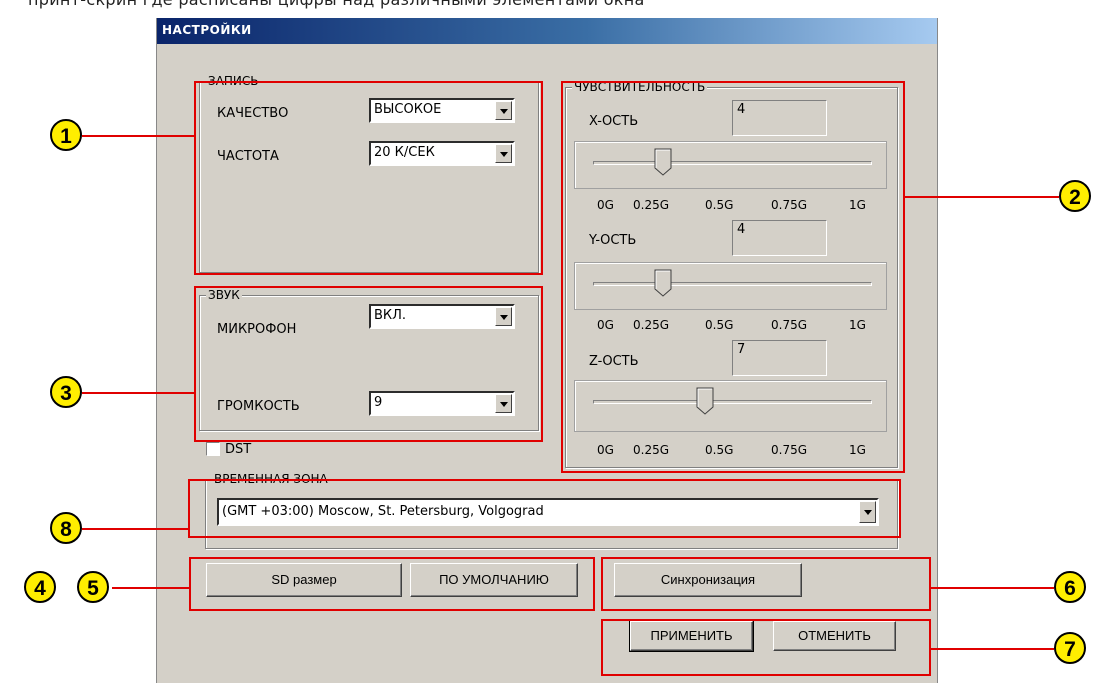 Image resolution: width=1099 pixels, height=683 pixels. Describe the element at coordinates (40, 587) in the screenshot. I see `callout-badge-4: 4` at that location.